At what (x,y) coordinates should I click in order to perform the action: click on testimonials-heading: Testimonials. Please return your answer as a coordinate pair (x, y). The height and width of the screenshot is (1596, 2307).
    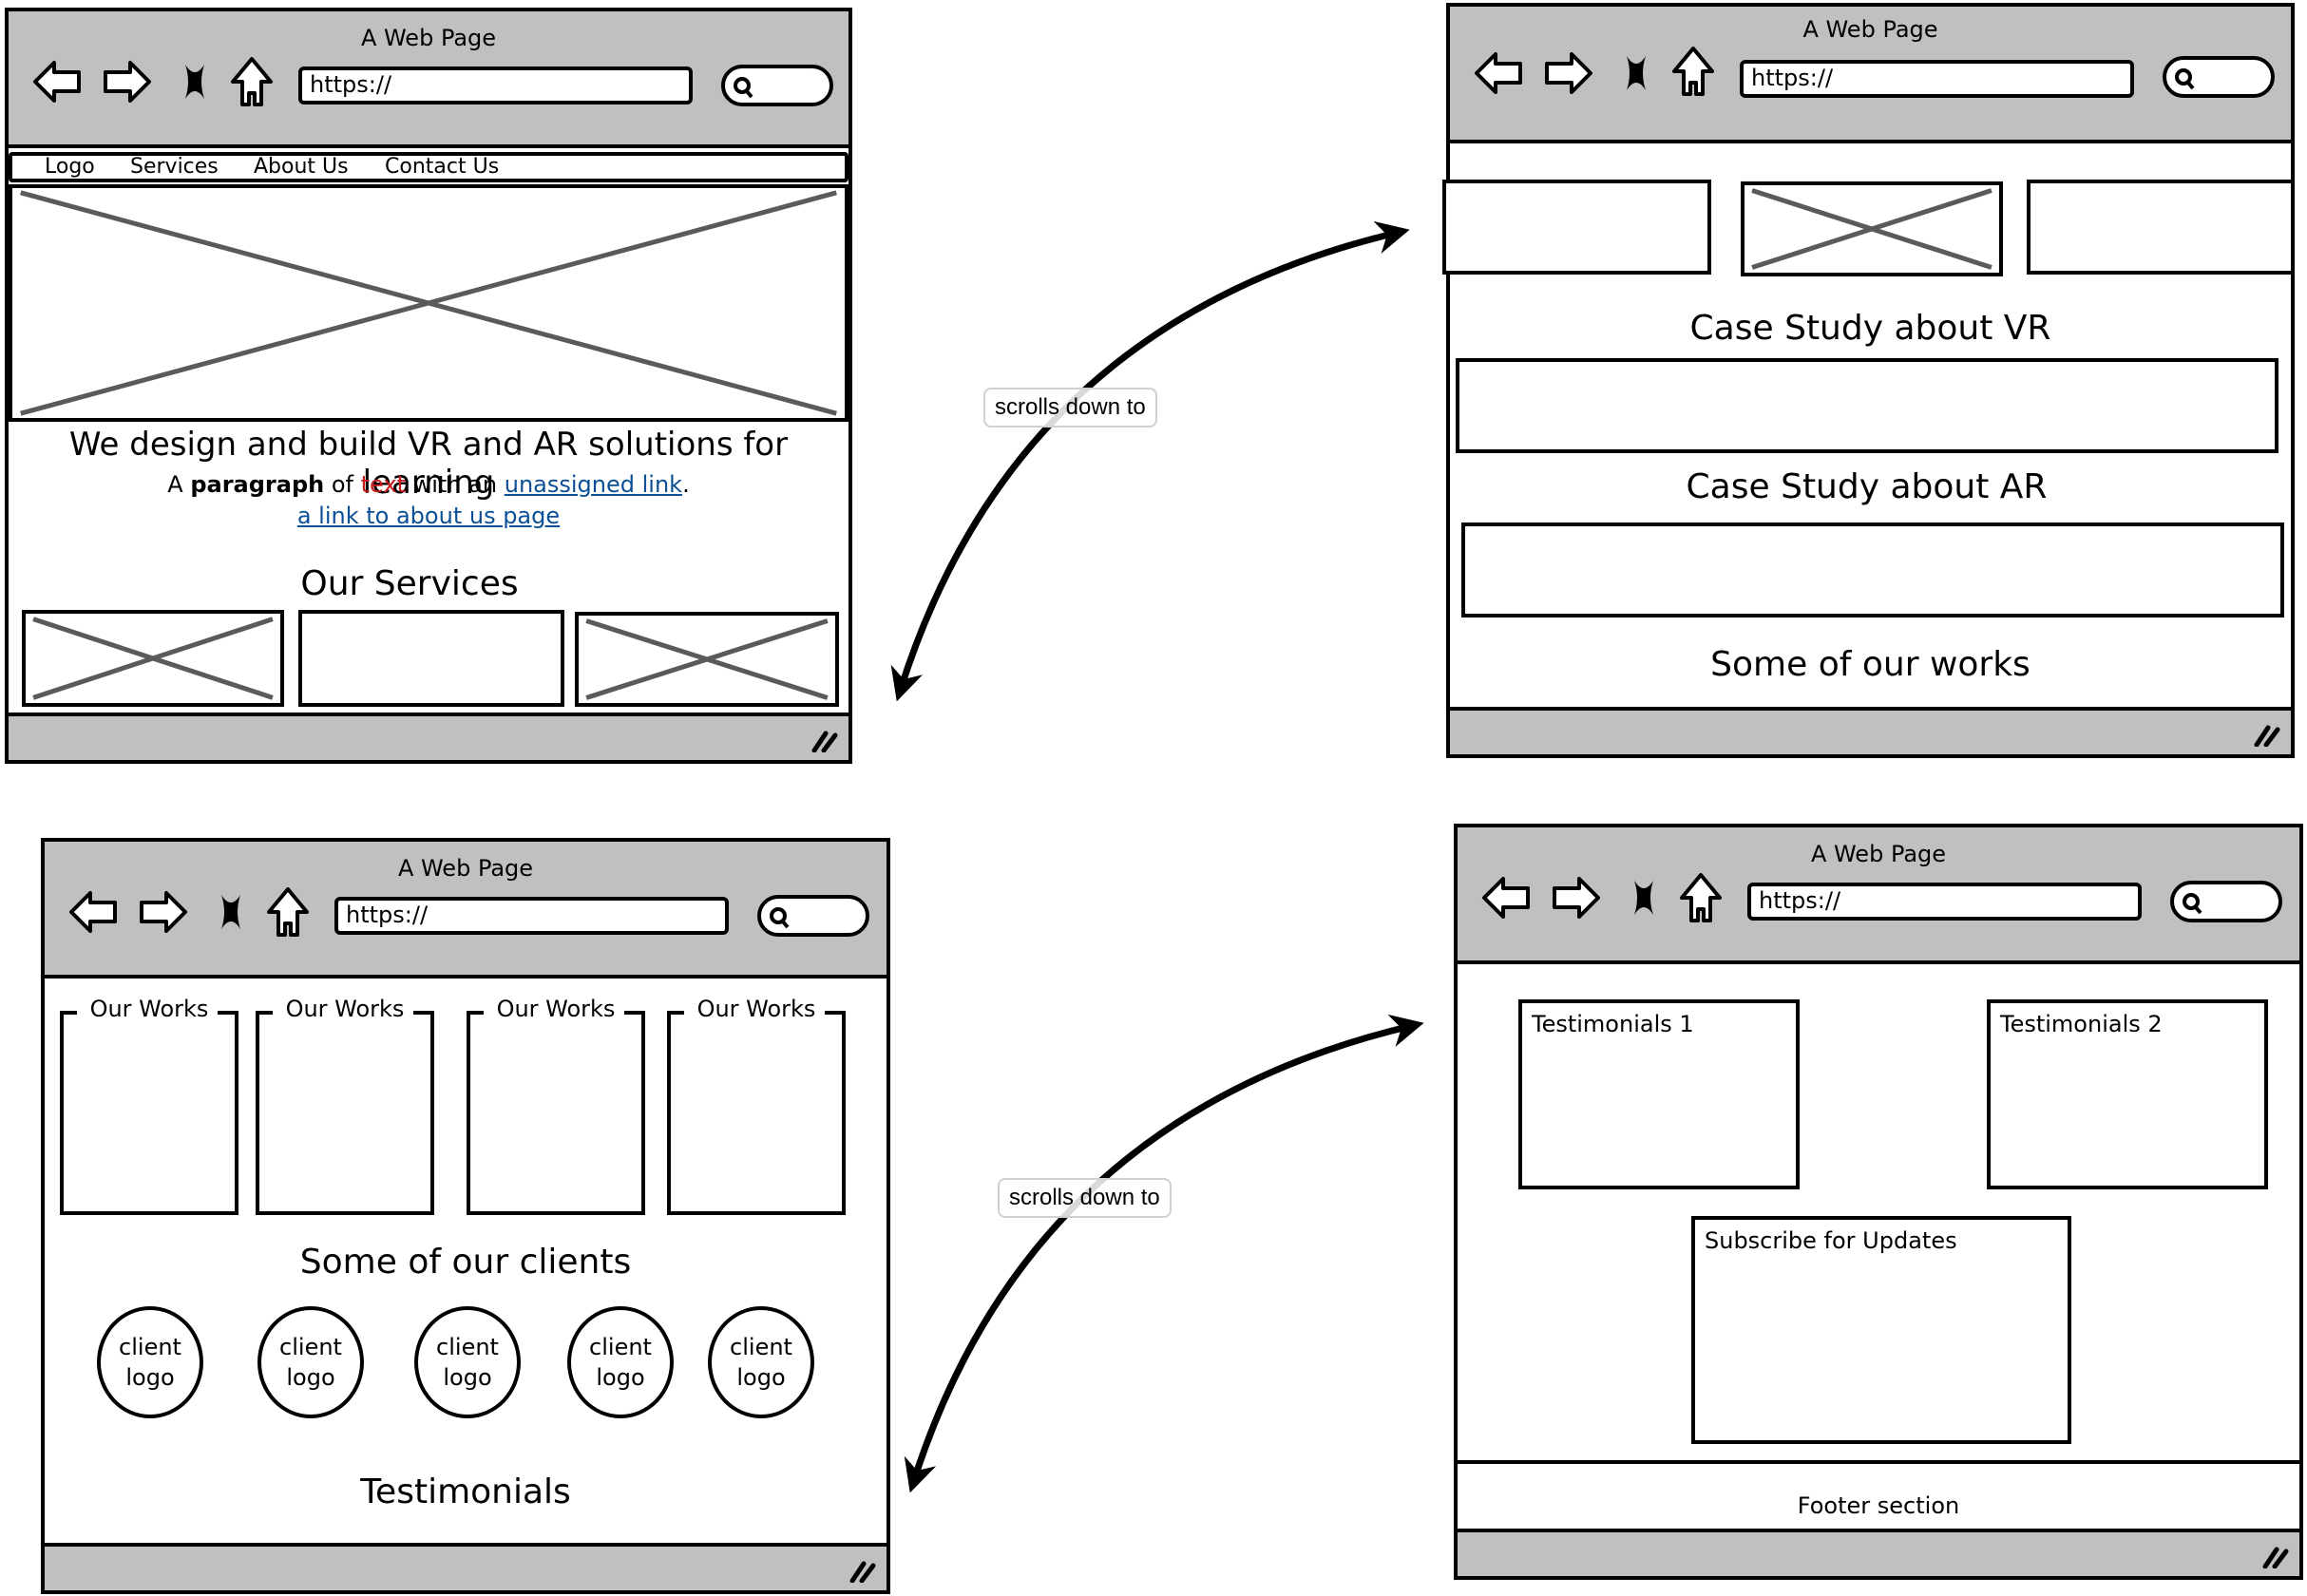
    Looking at the image, I should click on (465, 1491).